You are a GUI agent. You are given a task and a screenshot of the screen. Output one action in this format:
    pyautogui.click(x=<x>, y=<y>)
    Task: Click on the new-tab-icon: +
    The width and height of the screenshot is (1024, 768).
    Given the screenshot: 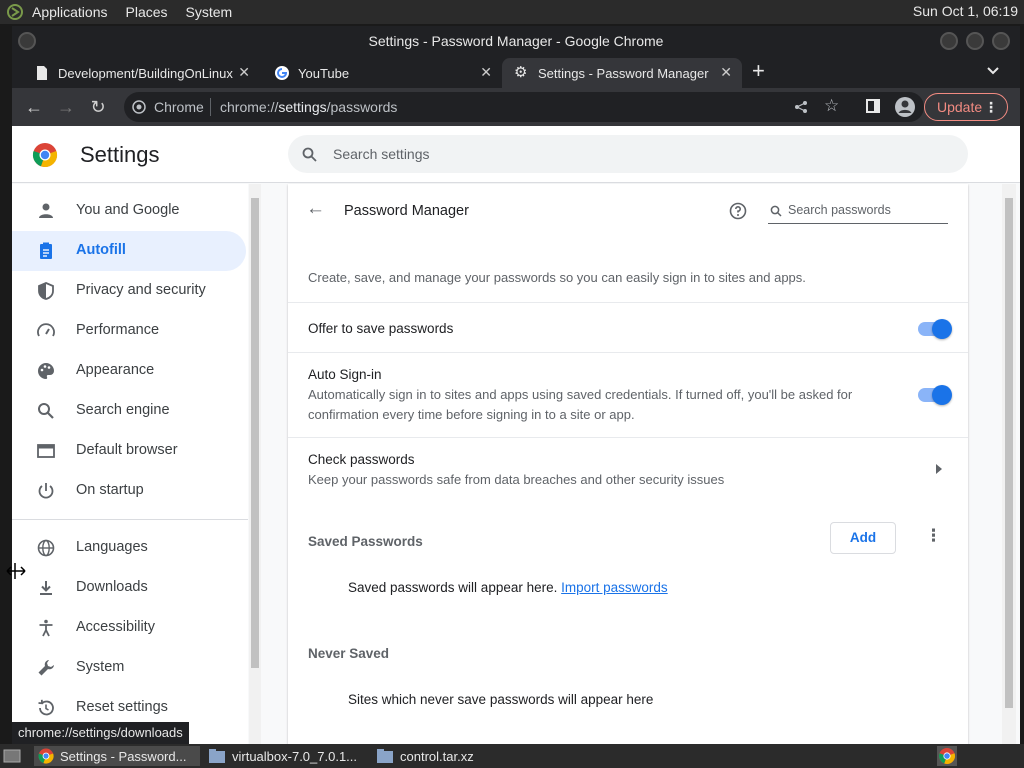 What is the action you would take?
    pyautogui.click(x=758, y=71)
    